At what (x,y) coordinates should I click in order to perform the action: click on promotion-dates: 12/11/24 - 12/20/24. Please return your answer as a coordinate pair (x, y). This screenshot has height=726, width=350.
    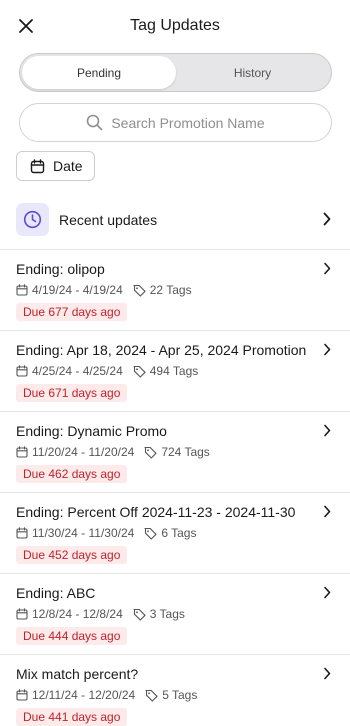
    Looking at the image, I should click on (84, 695).